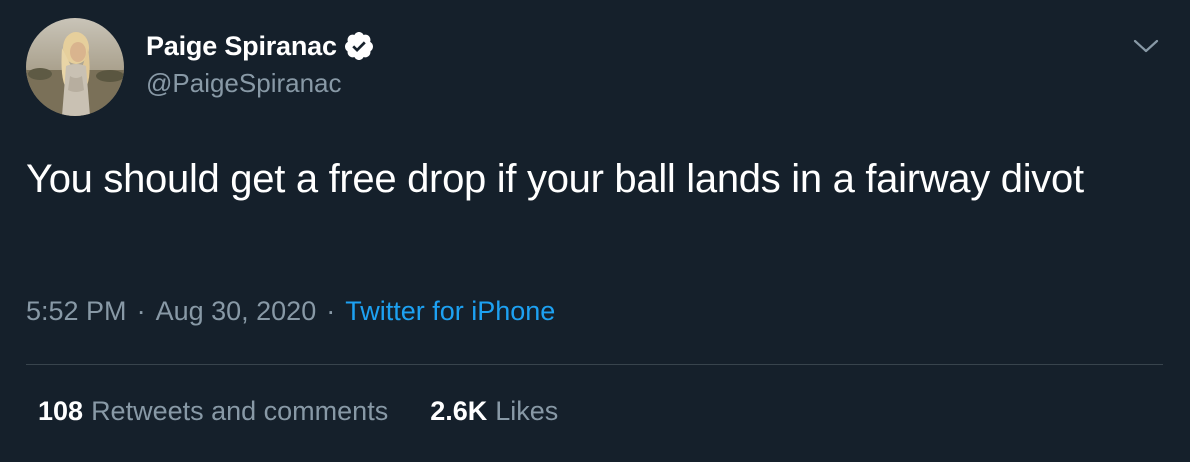  Describe the element at coordinates (61, 411) in the screenshot. I see `retweets-count: 108` at that location.